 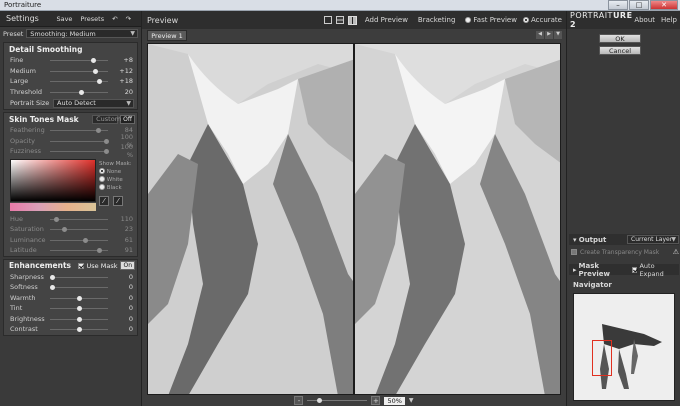 I want to click on zoom-in-button: +, so click(x=376, y=400).